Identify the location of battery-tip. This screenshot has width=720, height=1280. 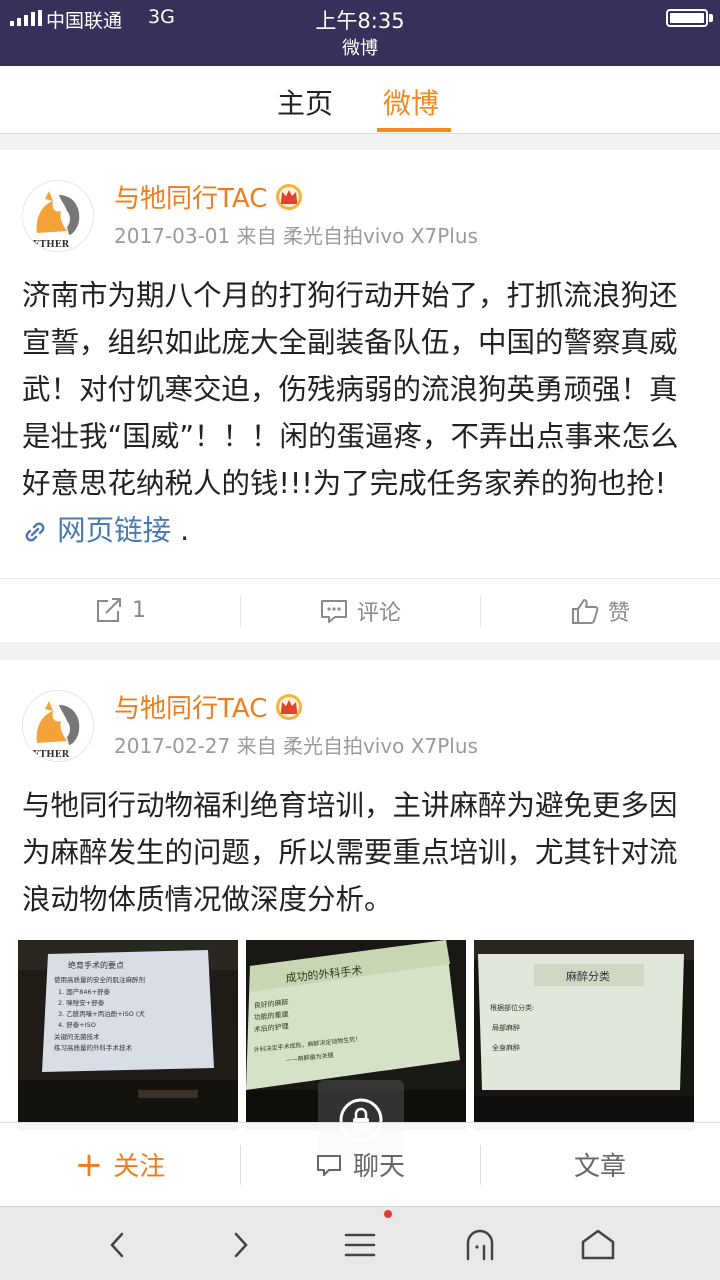
(711, 18).